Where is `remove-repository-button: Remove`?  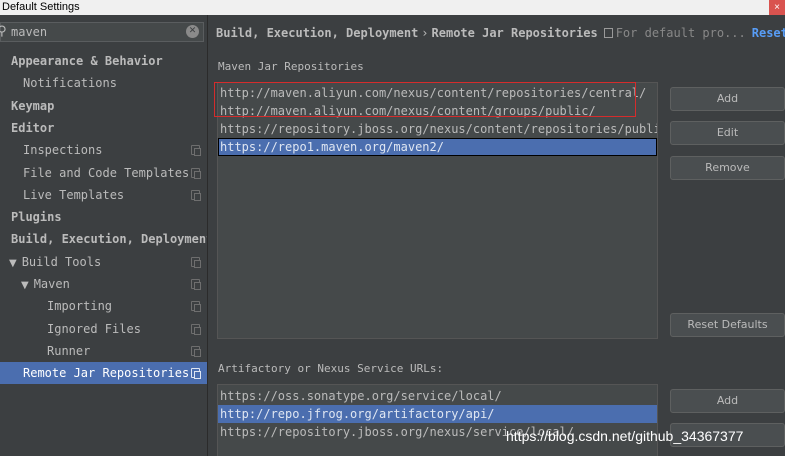 remove-repository-button: Remove is located at coordinates (727, 168).